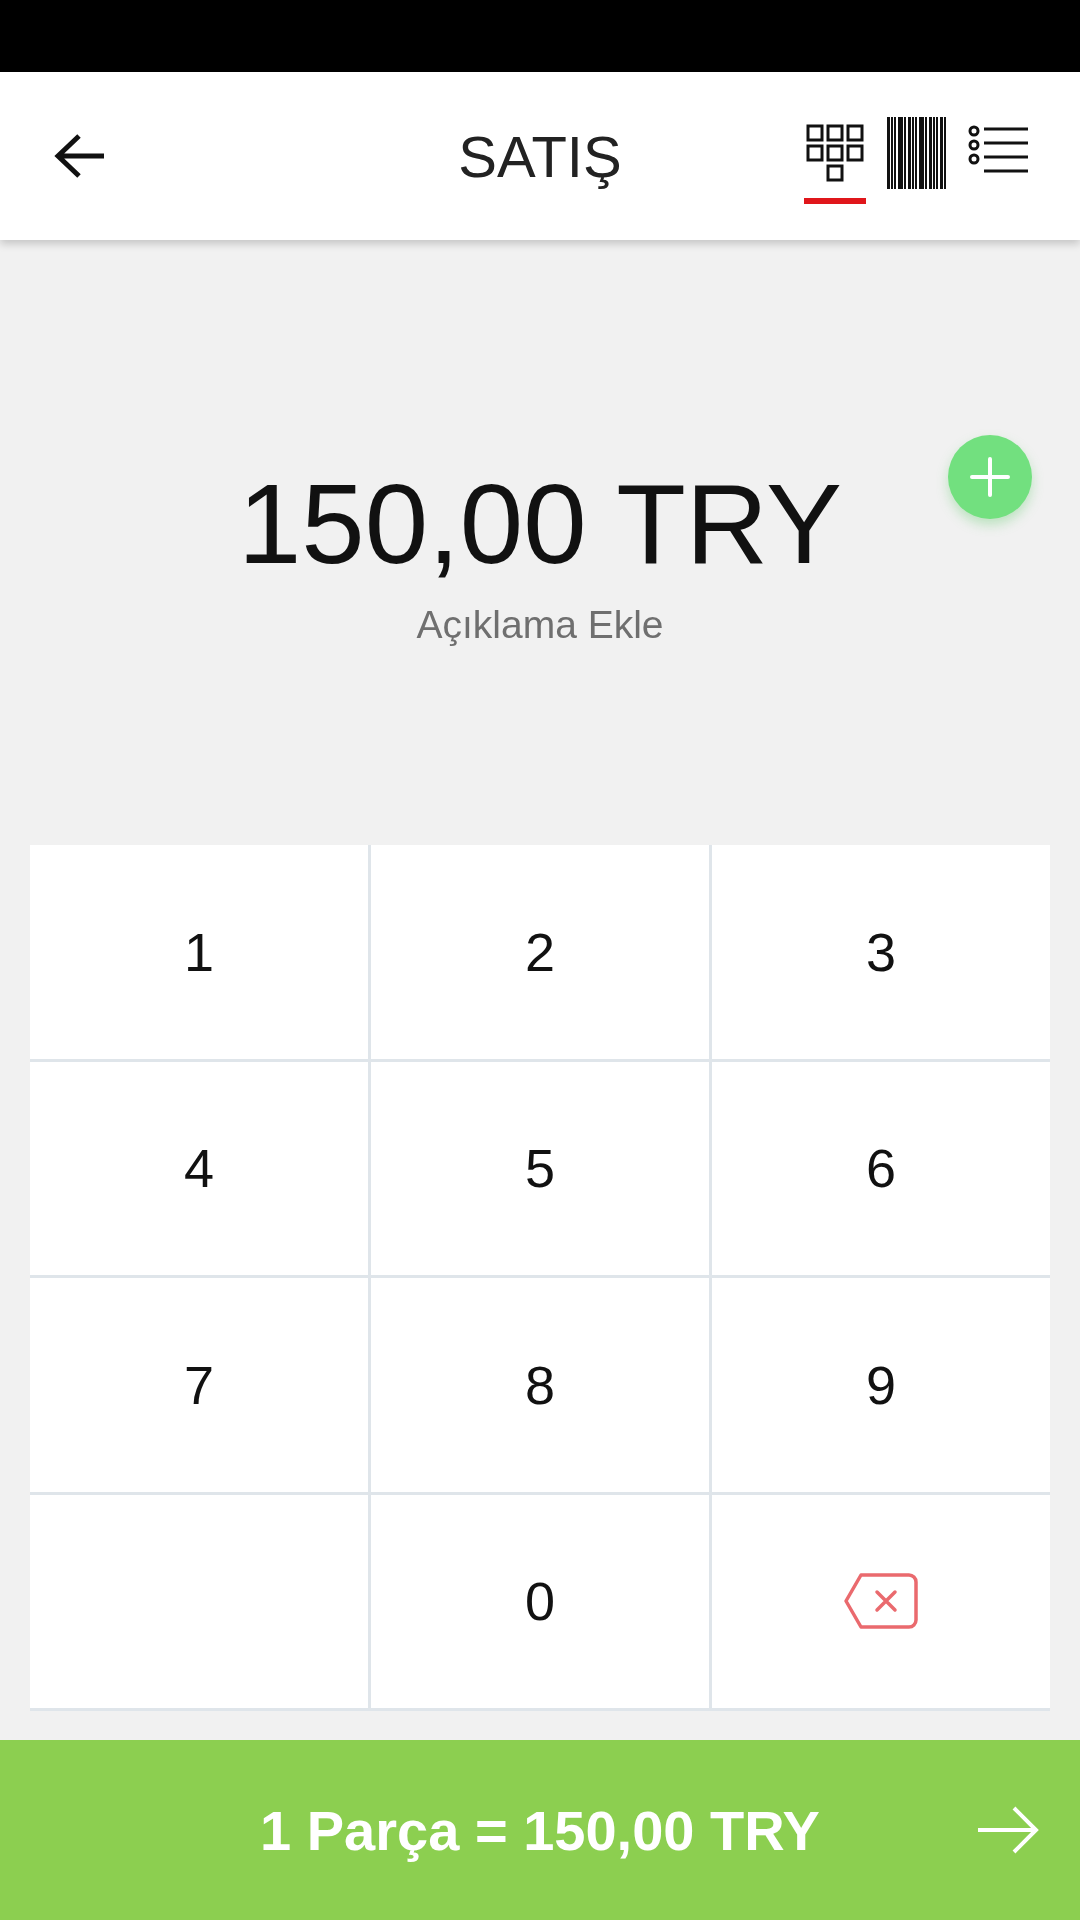  I want to click on keypad-key: 0, so click(540, 1601).